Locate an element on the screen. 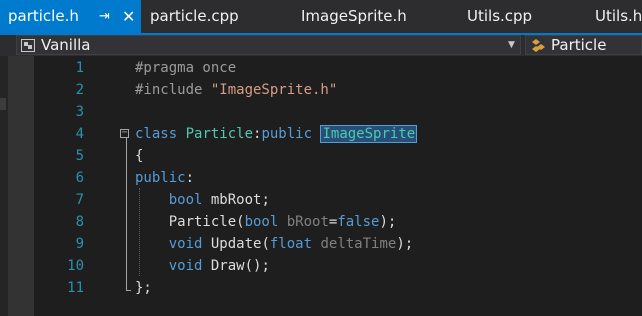  left-strip is located at coordinates (4, 186).